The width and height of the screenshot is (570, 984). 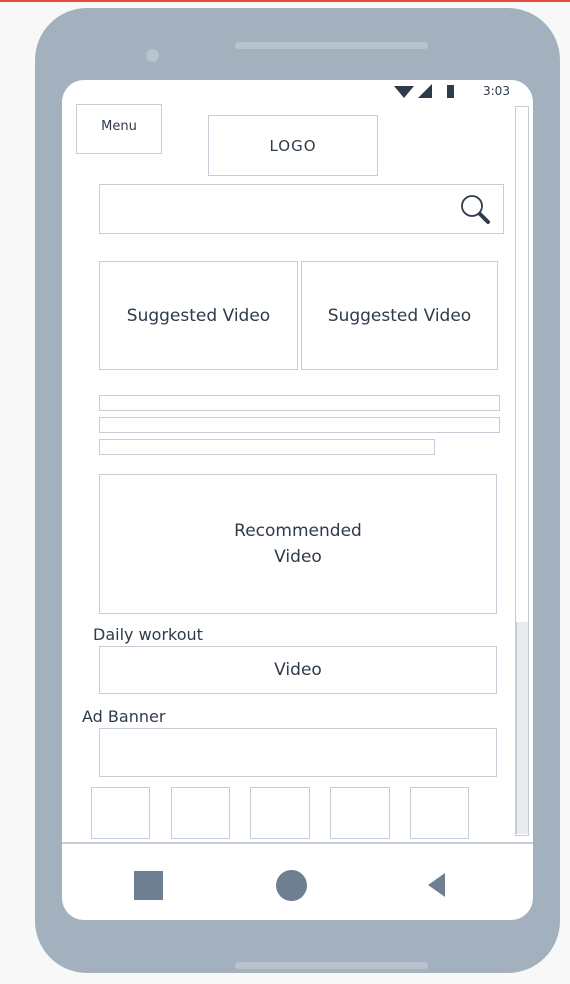 I want to click on suggested-video-2: Suggested Video, so click(x=399, y=315).